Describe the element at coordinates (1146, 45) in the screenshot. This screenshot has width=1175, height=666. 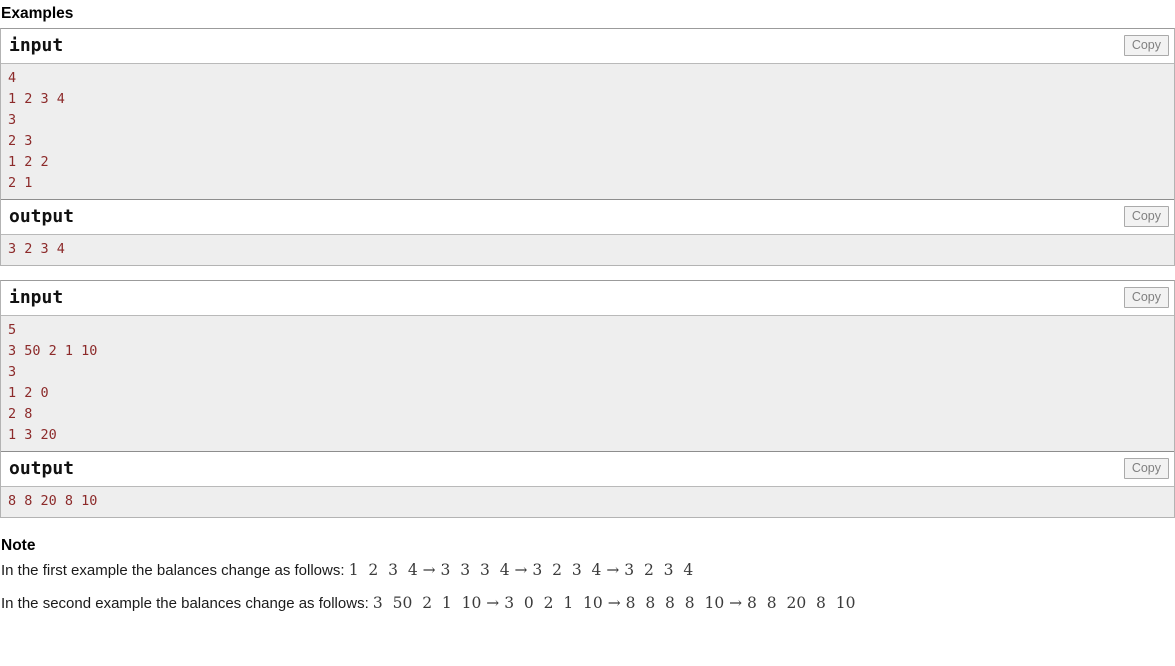
I see `copy-input-button-1: Copy` at that location.